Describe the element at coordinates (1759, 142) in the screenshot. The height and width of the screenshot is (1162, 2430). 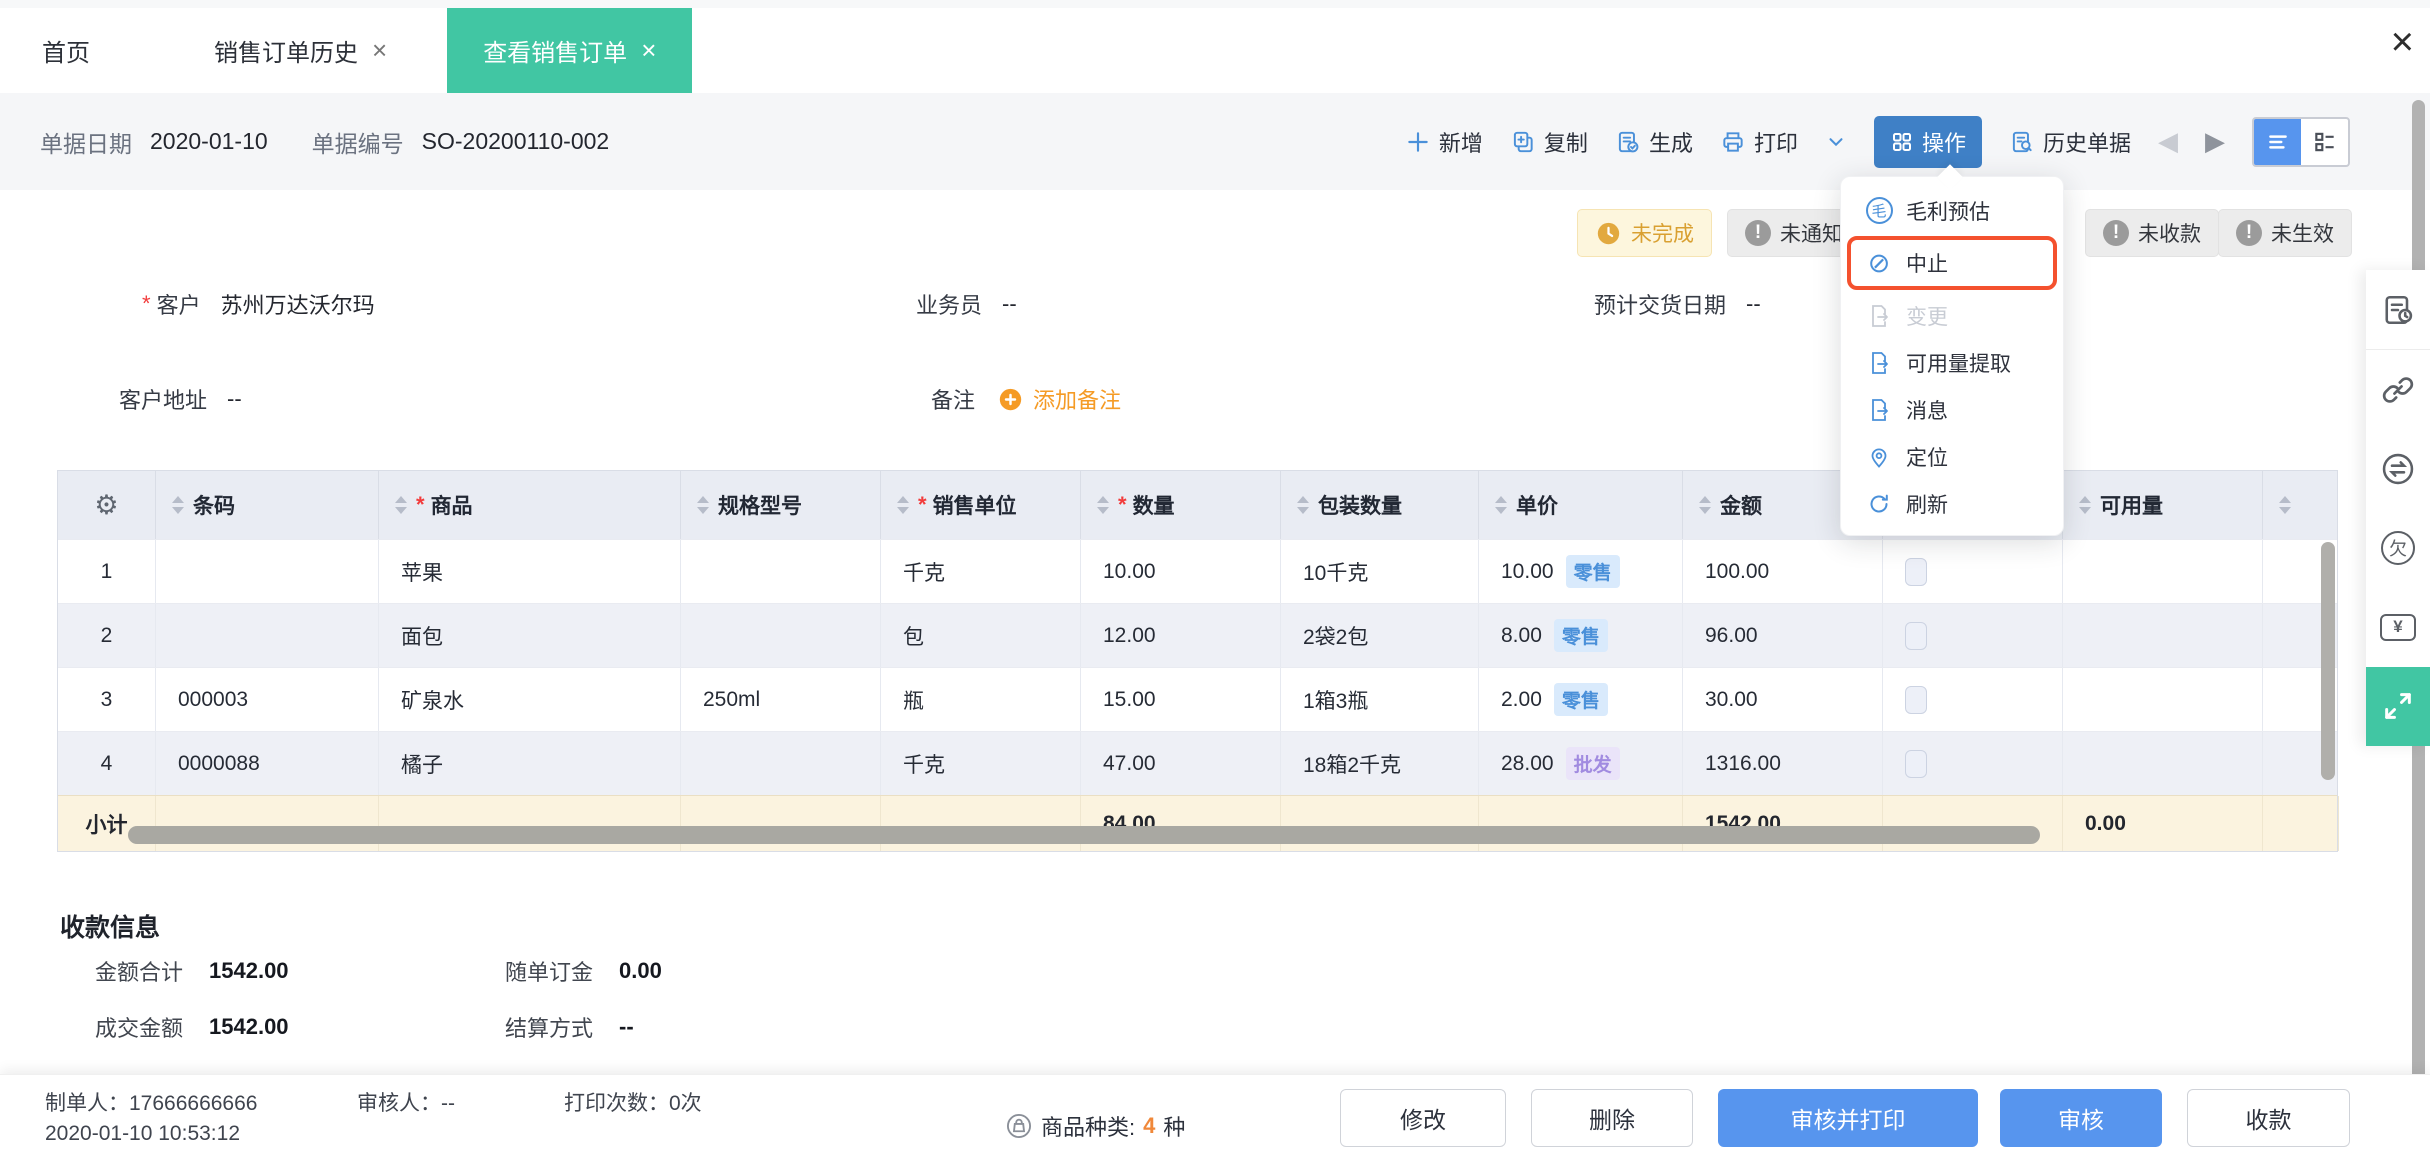
I see `print-button: 打印` at that location.